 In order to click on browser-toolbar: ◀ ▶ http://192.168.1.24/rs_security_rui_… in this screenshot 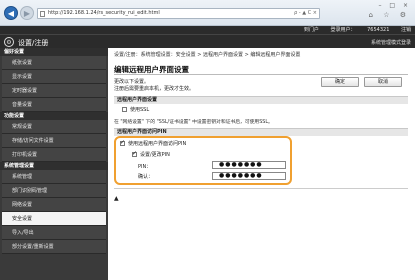, I will do `click(207, 13)`.